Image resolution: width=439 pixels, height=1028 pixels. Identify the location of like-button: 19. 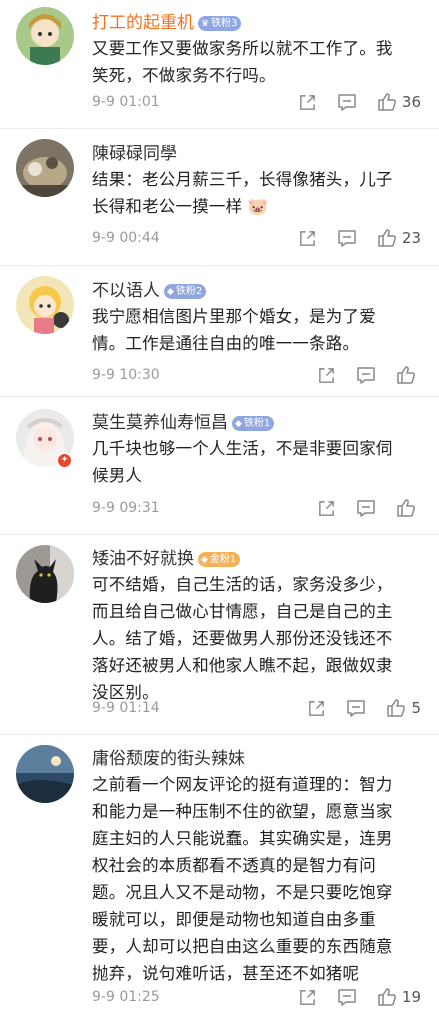
(399, 997).